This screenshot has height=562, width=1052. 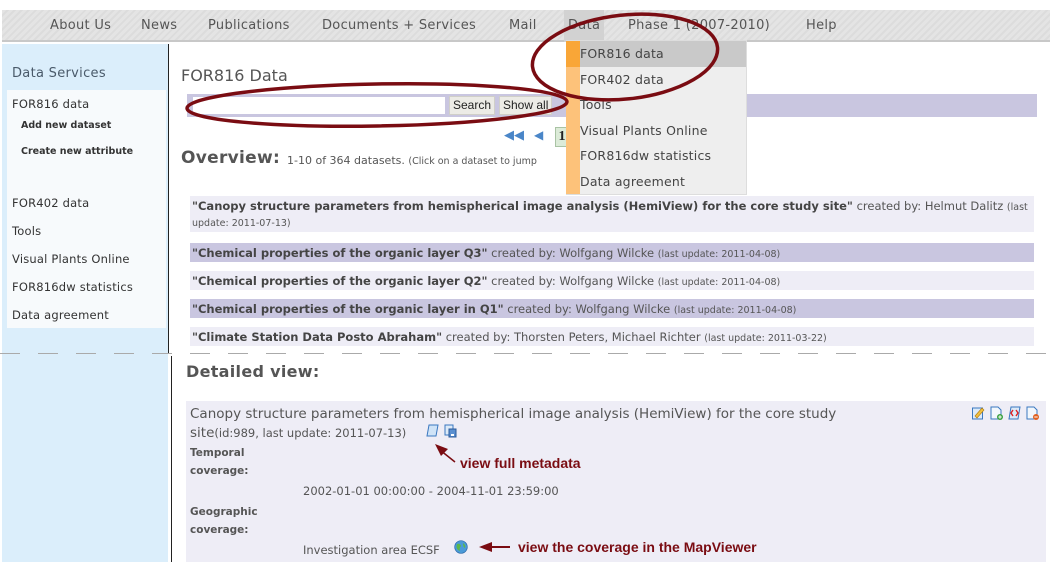 What do you see at coordinates (219, 530) in the screenshot?
I see `geo-label-line2: coverage:` at bounding box center [219, 530].